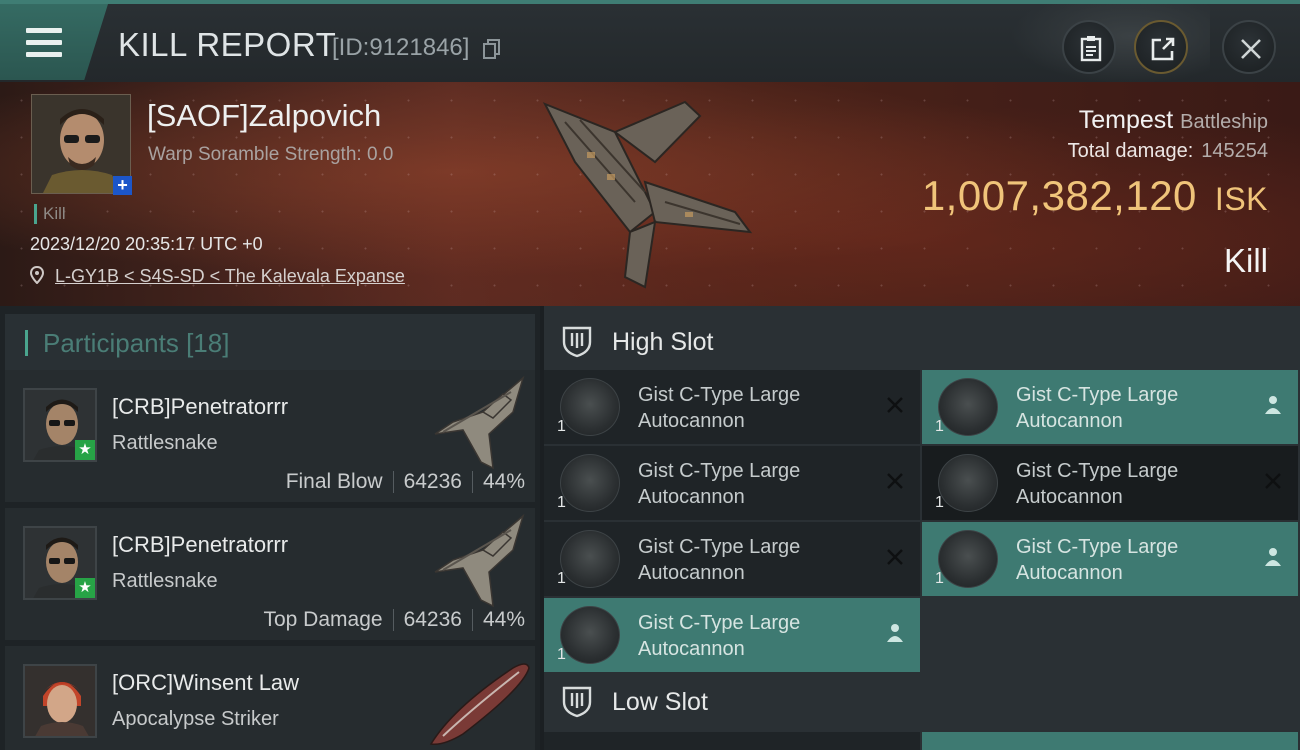 The height and width of the screenshot is (750, 1300). I want to click on hamburger-icon, so click(44, 46).